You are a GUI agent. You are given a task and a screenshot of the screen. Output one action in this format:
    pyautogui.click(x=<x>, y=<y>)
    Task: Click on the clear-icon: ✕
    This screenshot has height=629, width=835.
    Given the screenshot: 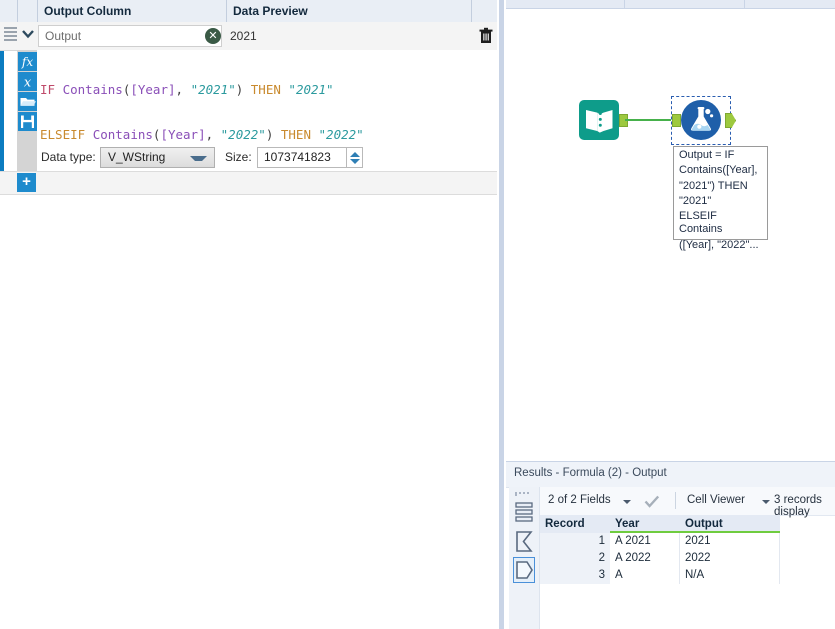 What is the action you would take?
    pyautogui.click(x=213, y=36)
    